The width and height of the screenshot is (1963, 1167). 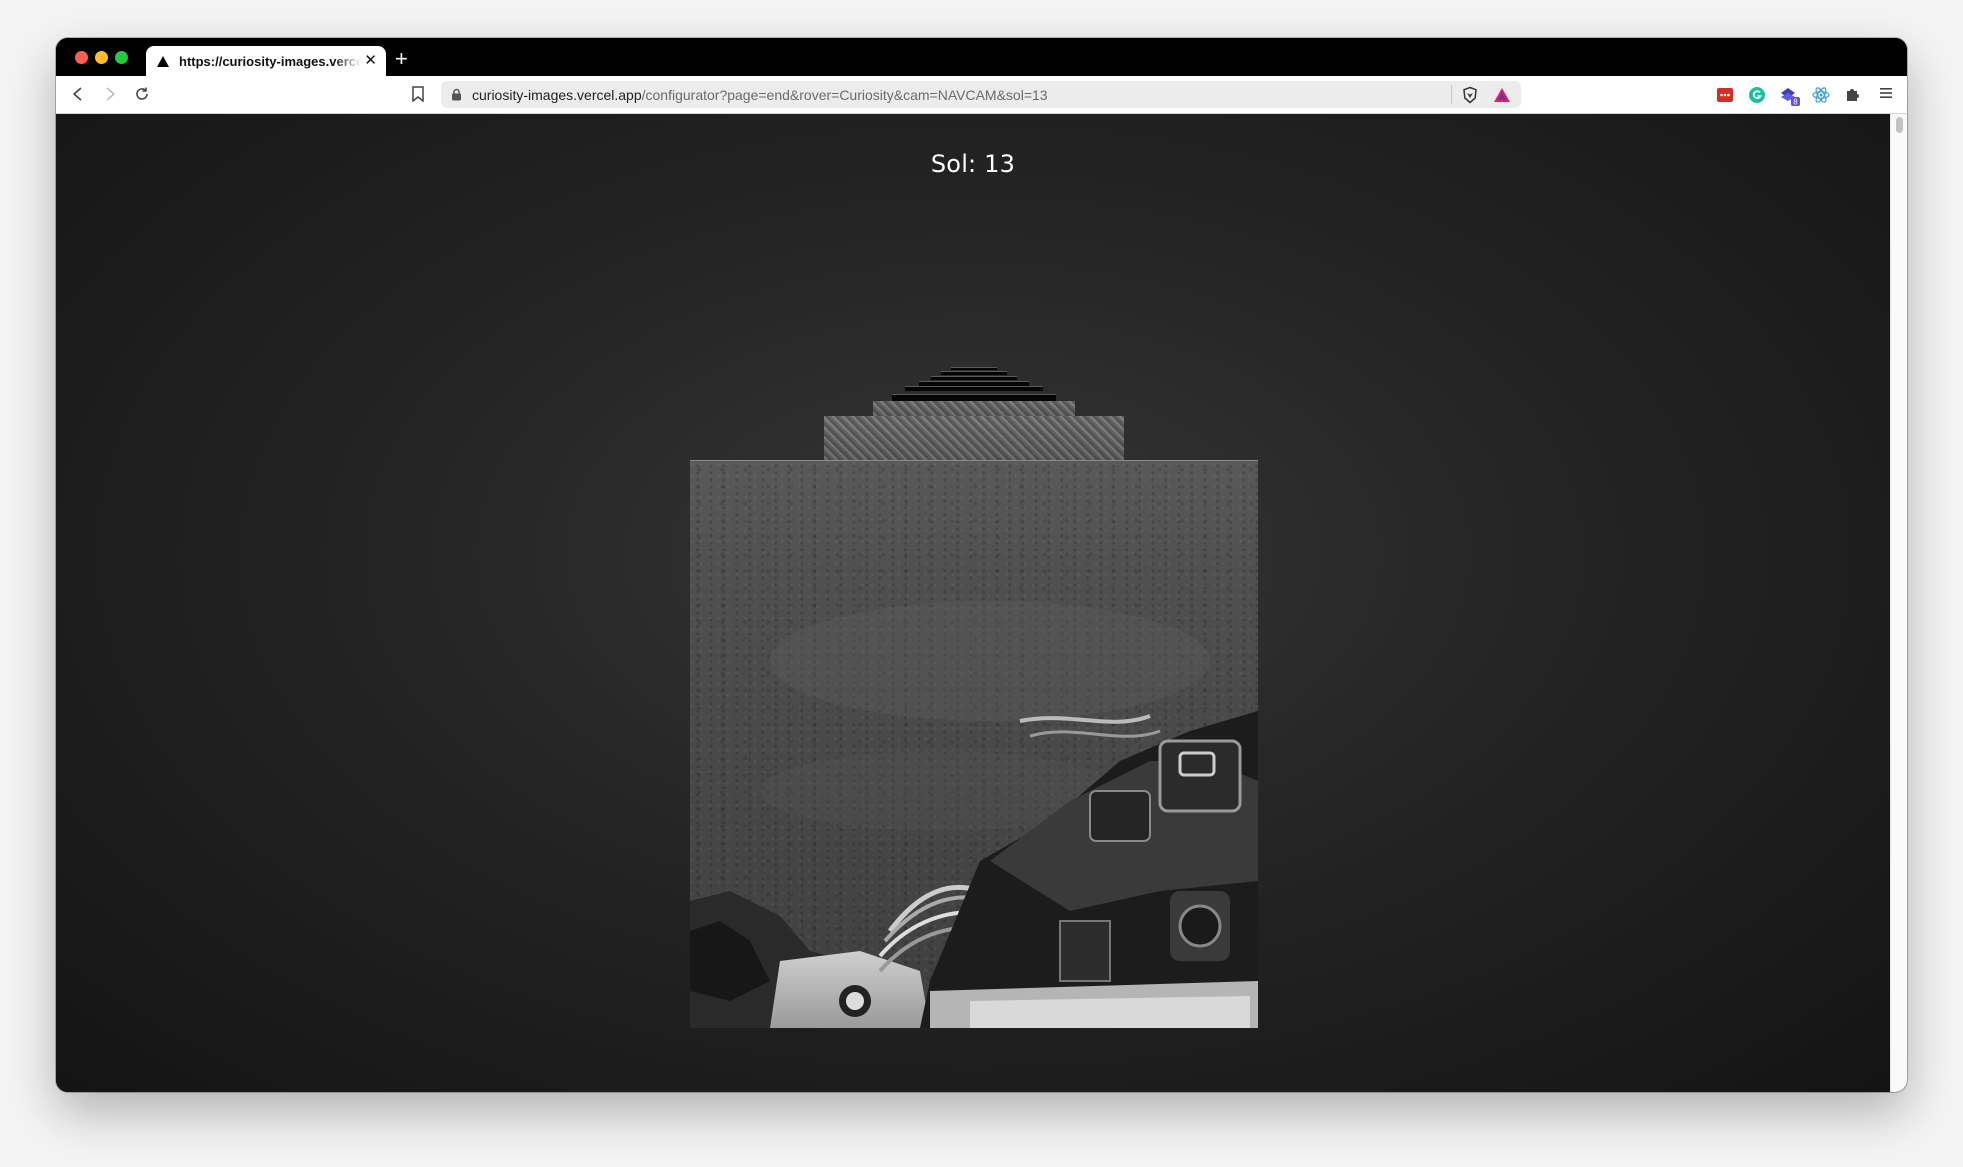 What do you see at coordinates (418, 96) in the screenshot?
I see `bookmark-icon` at bounding box center [418, 96].